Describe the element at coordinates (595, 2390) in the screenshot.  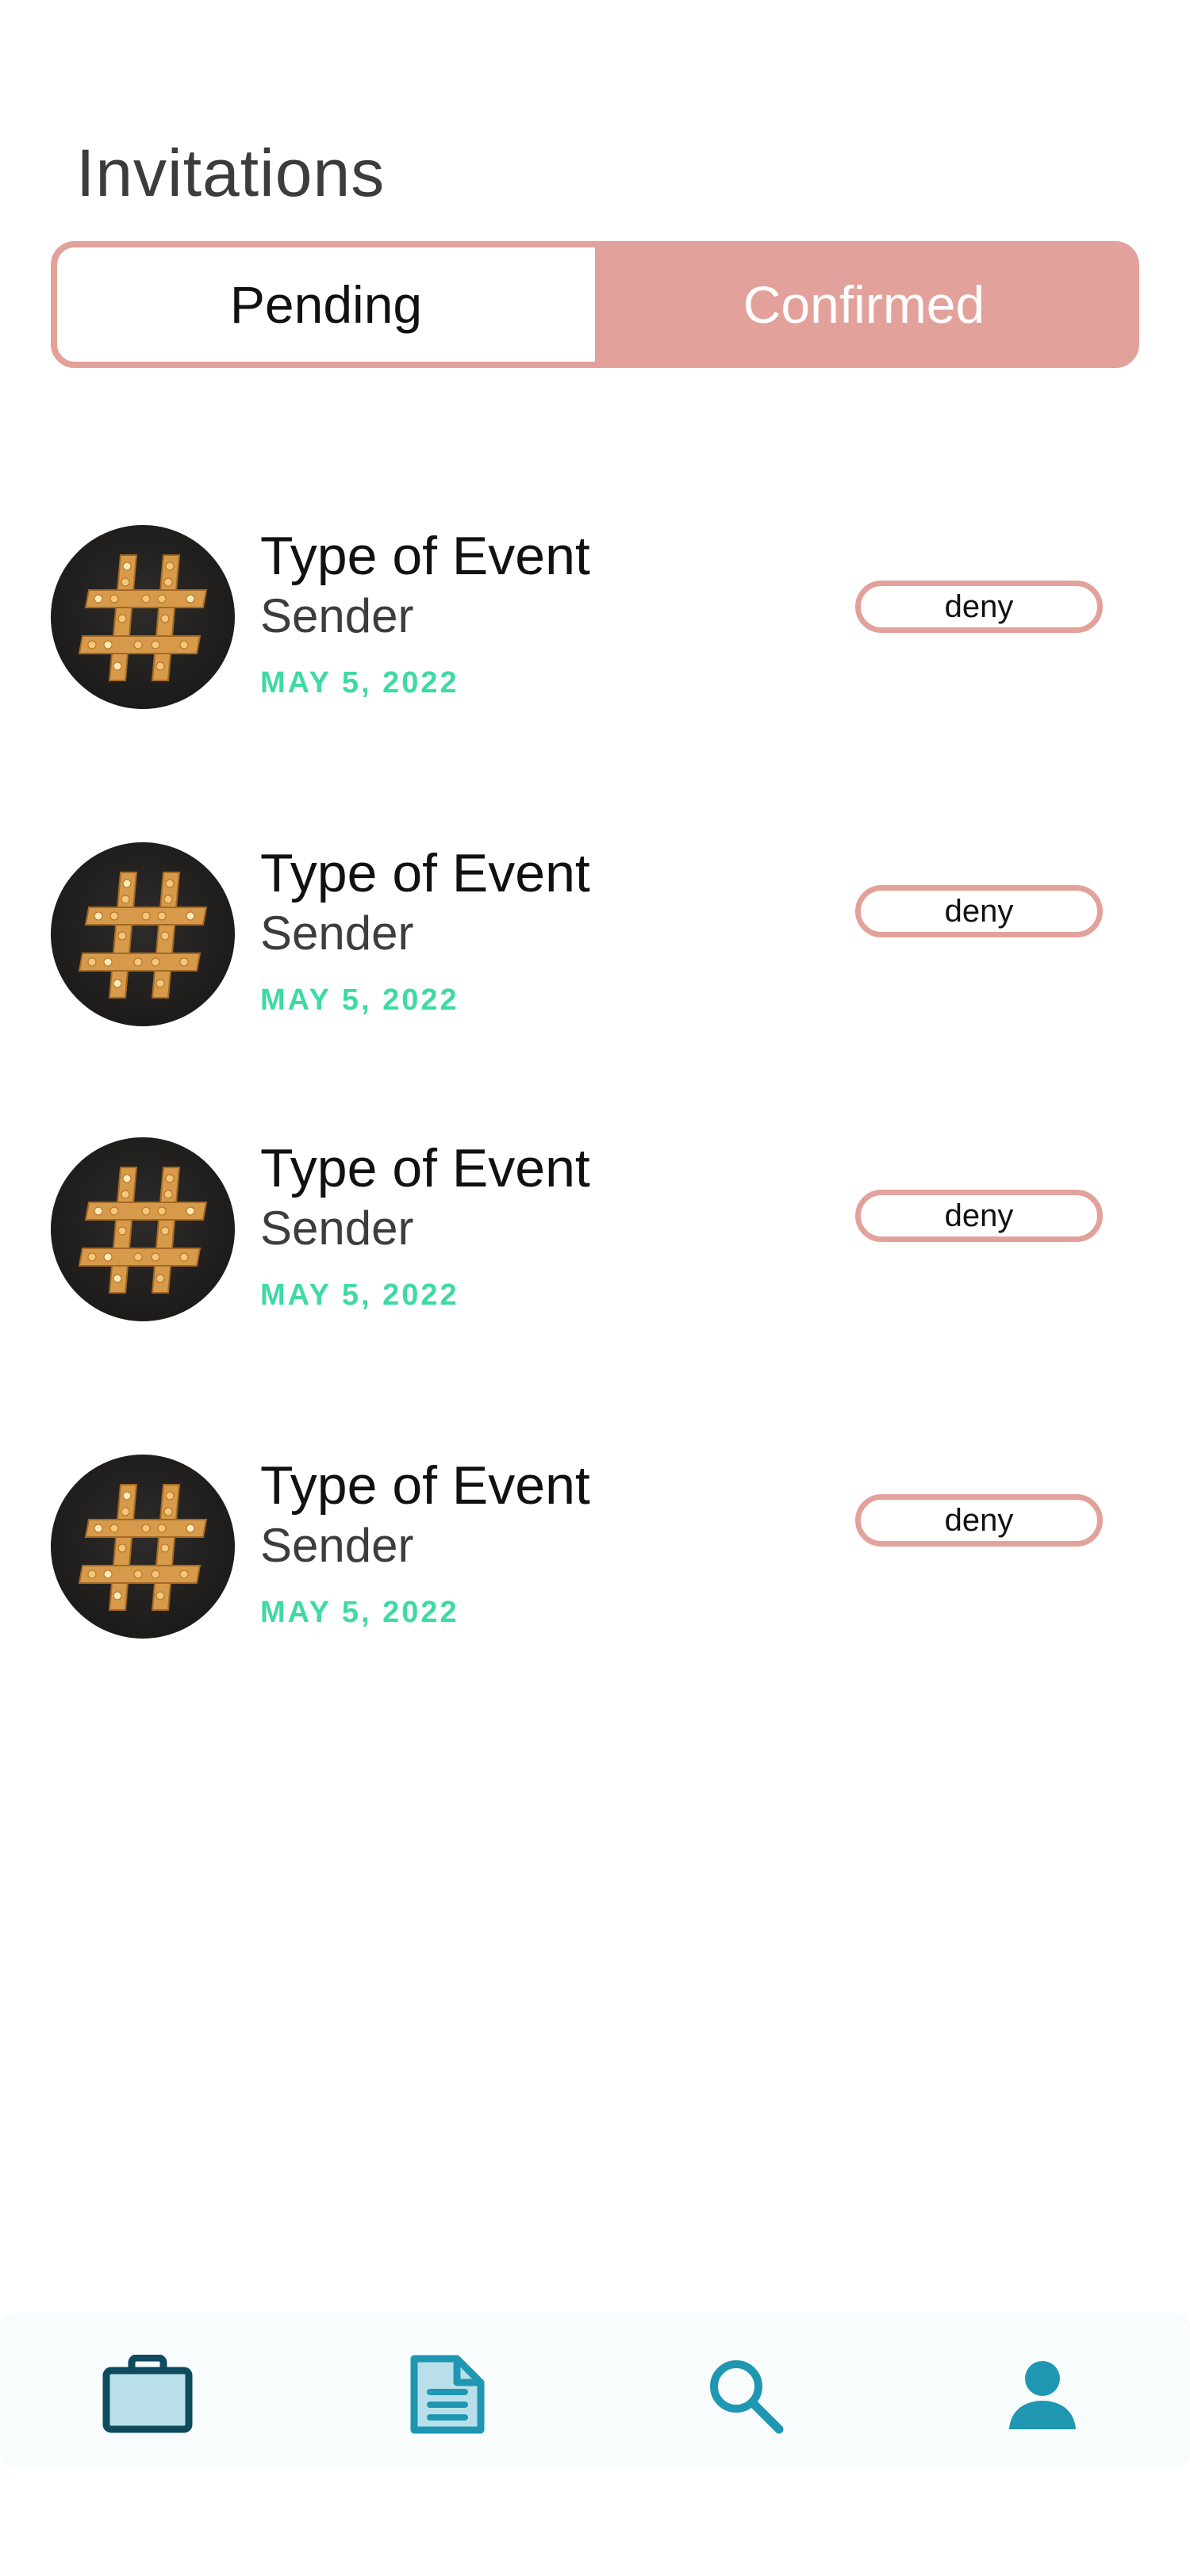
I see `bottom-navigation` at that location.